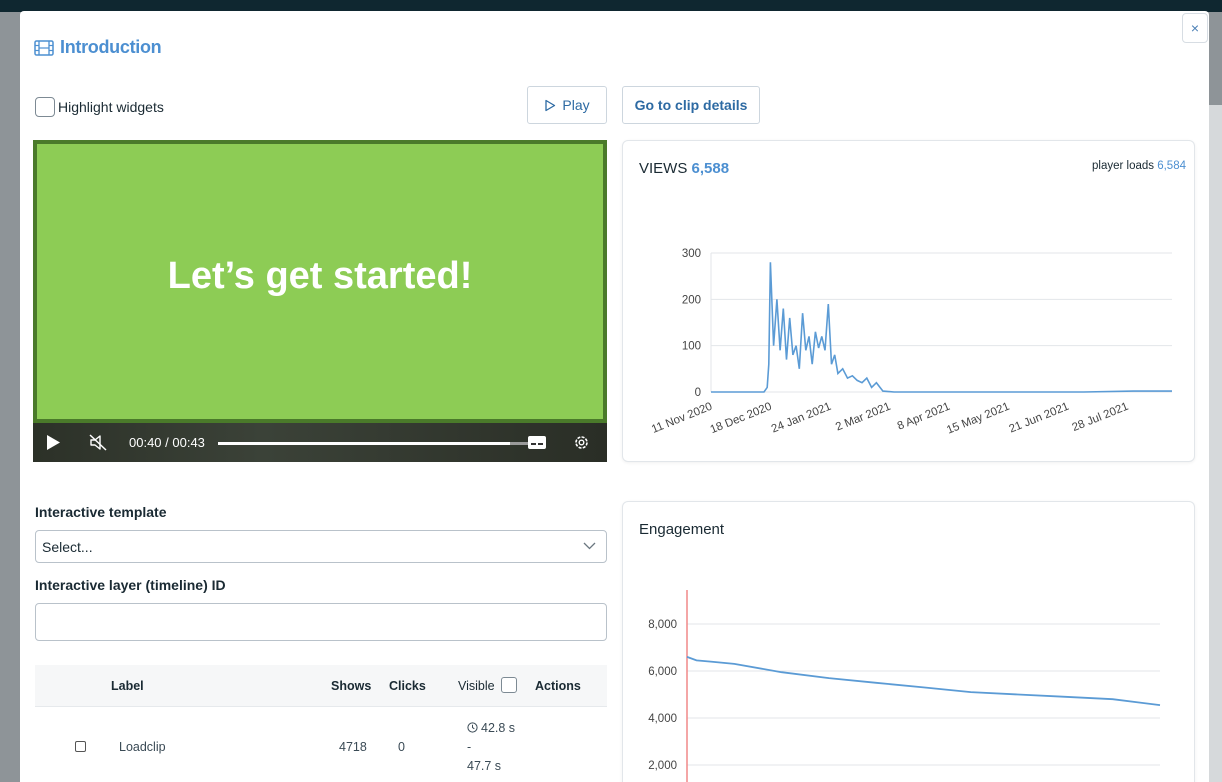 The width and height of the screenshot is (1222, 782). What do you see at coordinates (924, 417) in the screenshot?
I see `views-x-tick: 8 Apr 2021` at bounding box center [924, 417].